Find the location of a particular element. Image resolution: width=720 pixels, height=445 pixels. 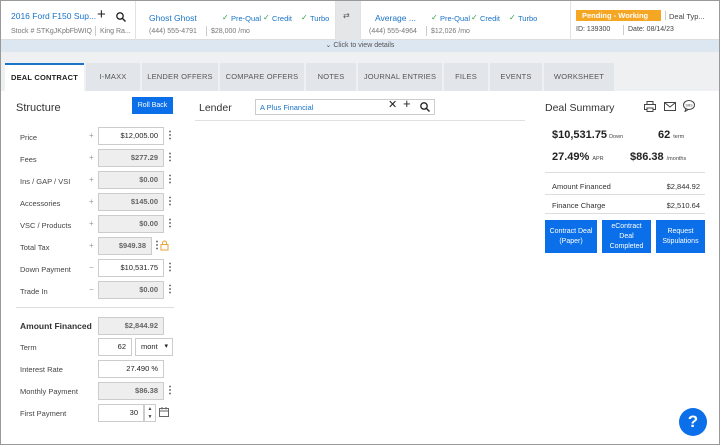

cobuyer-amount: $12,026 /mo is located at coordinates (450, 31).